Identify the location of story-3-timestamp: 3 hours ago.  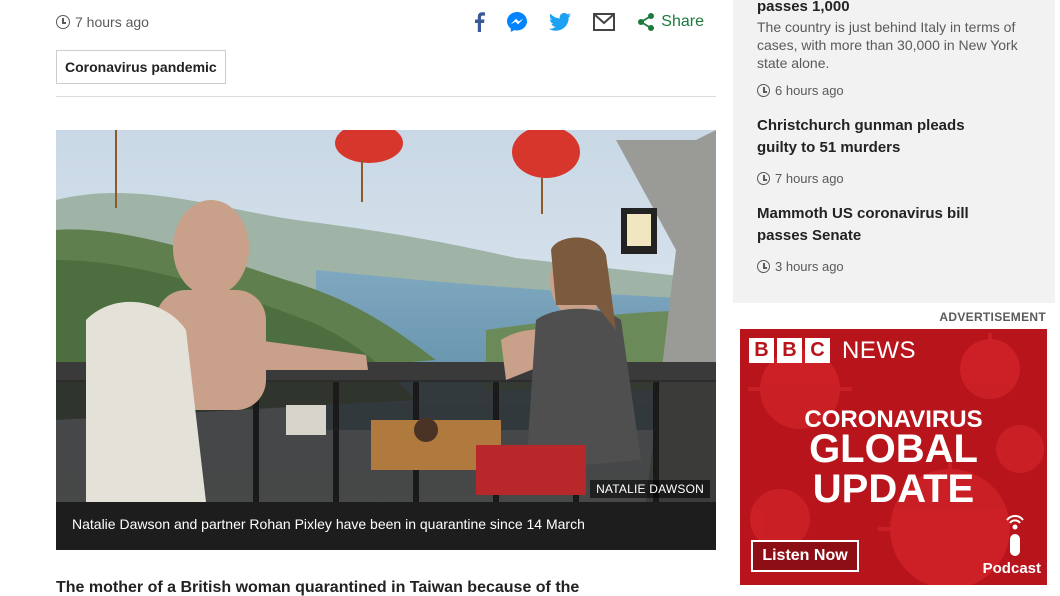
(800, 266).